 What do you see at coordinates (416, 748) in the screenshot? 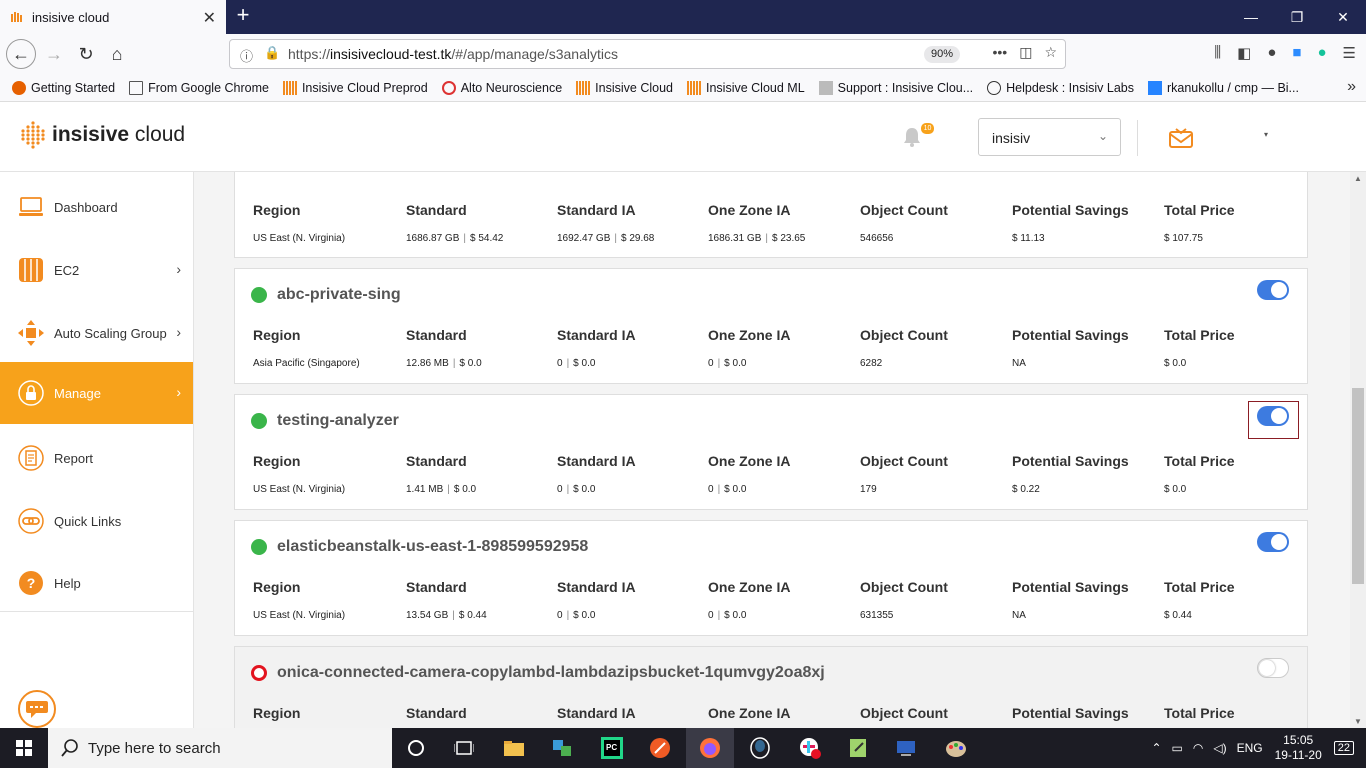
I see `cortana-icon` at bounding box center [416, 748].